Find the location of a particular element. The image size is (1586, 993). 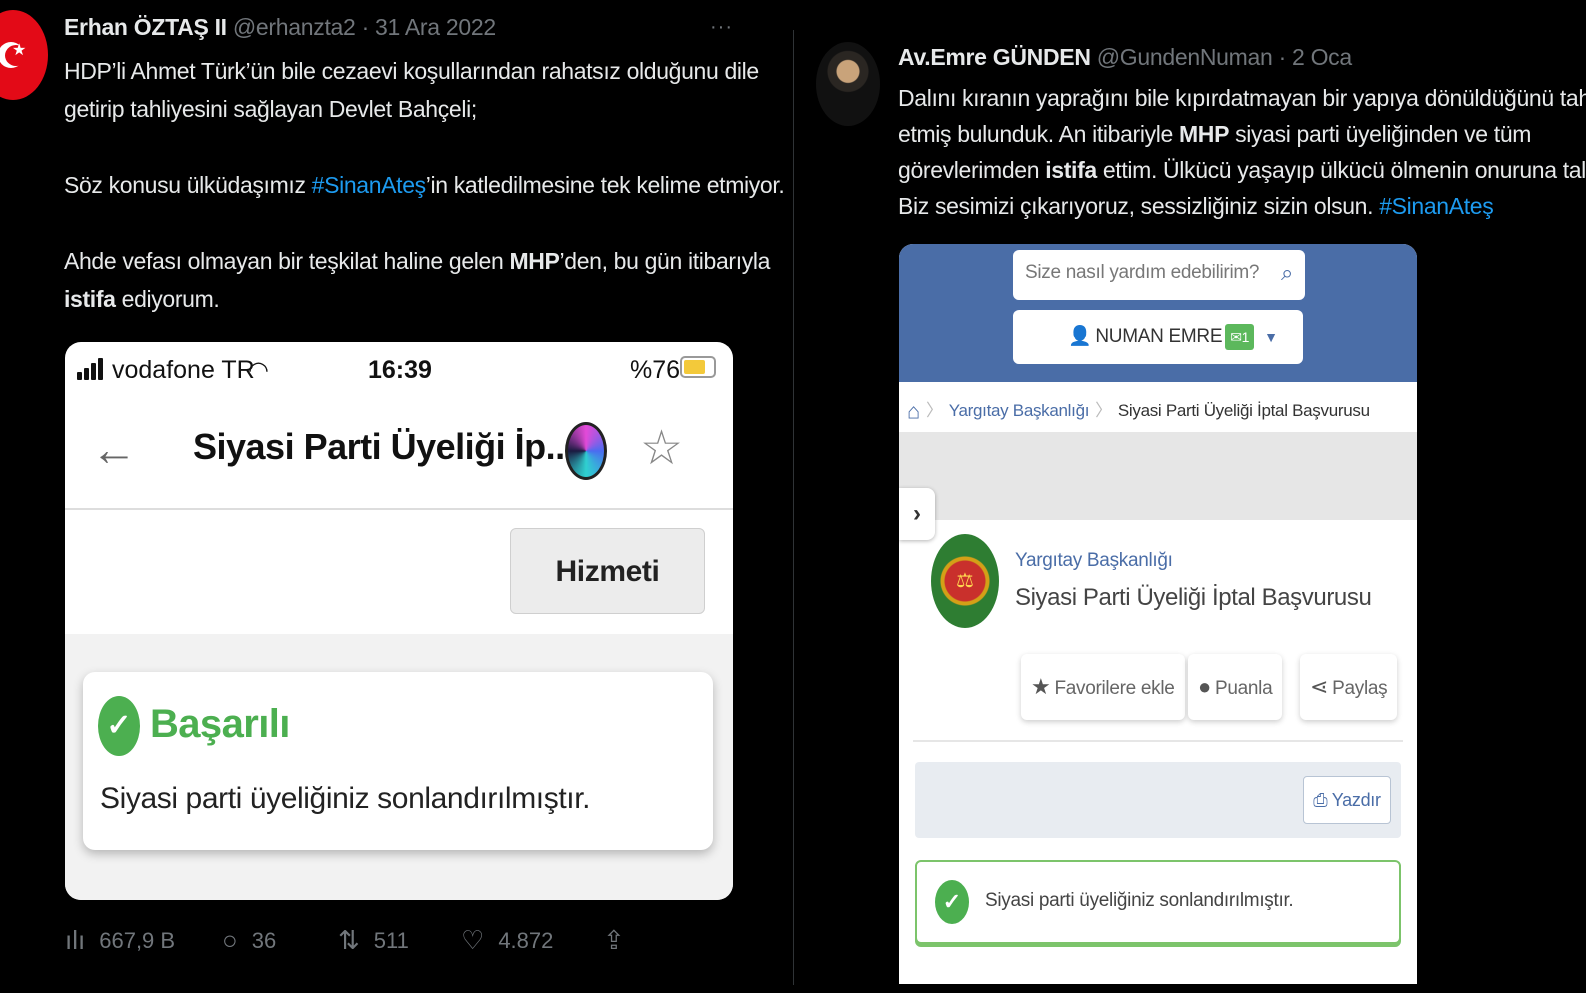

breadcrumb-current: Siyasi Parti Üyeliği İptal Başvurusu is located at coordinates (1243, 410).